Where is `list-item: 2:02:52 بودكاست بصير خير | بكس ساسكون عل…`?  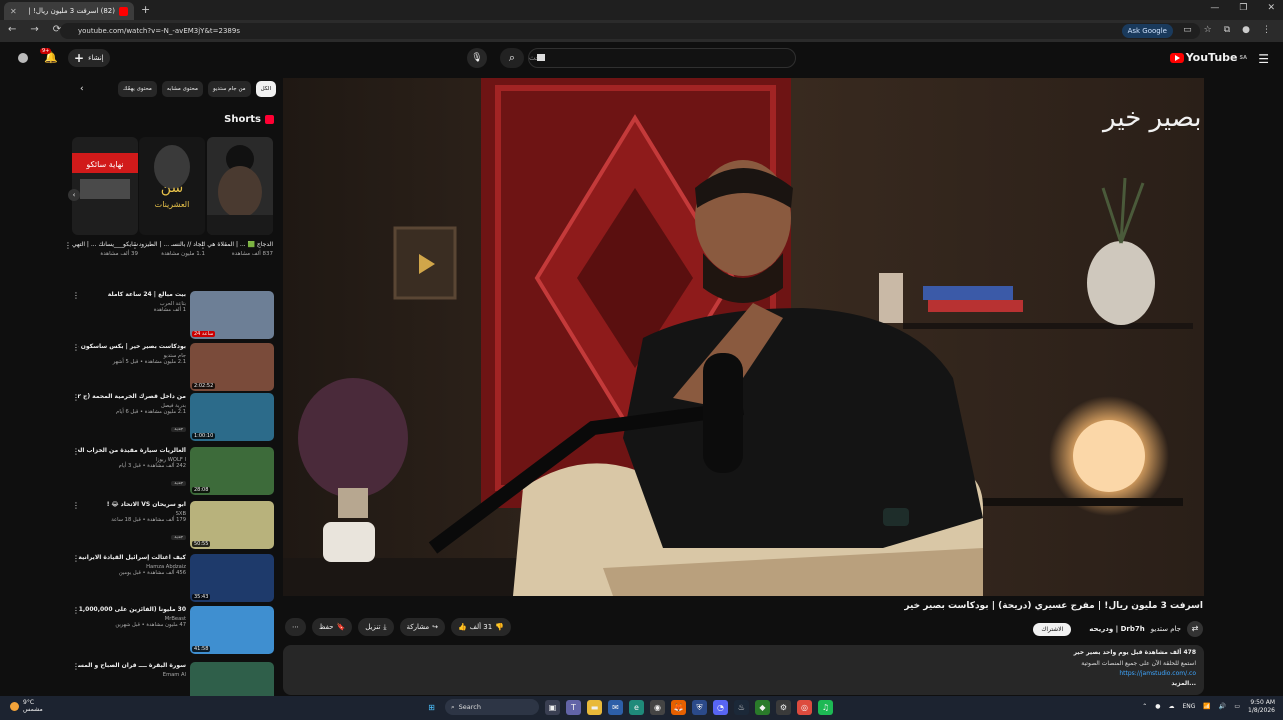 list-item: 2:02:52 بودكاست بصير خير | بكس ساسكون عل… is located at coordinates (173, 368).